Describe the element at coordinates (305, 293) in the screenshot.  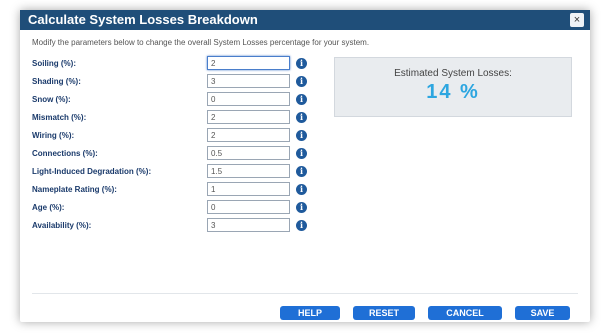
I see `footer-divider` at that location.